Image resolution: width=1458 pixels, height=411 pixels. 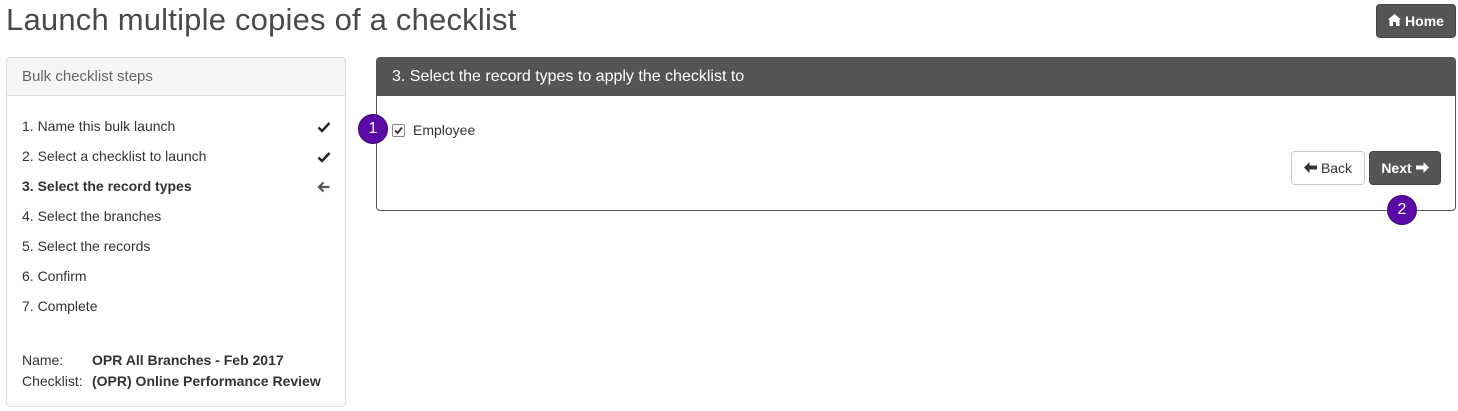 I want to click on next-button-label: Next, so click(x=1396, y=168).